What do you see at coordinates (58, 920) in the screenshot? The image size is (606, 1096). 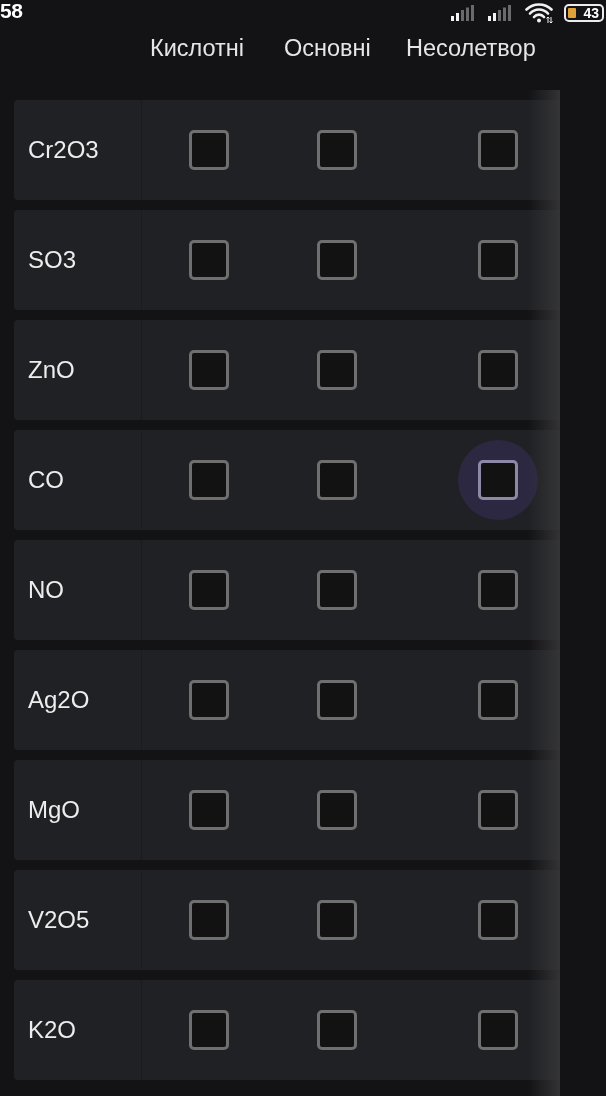 I see `oxide-label: V2O5` at bounding box center [58, 920].